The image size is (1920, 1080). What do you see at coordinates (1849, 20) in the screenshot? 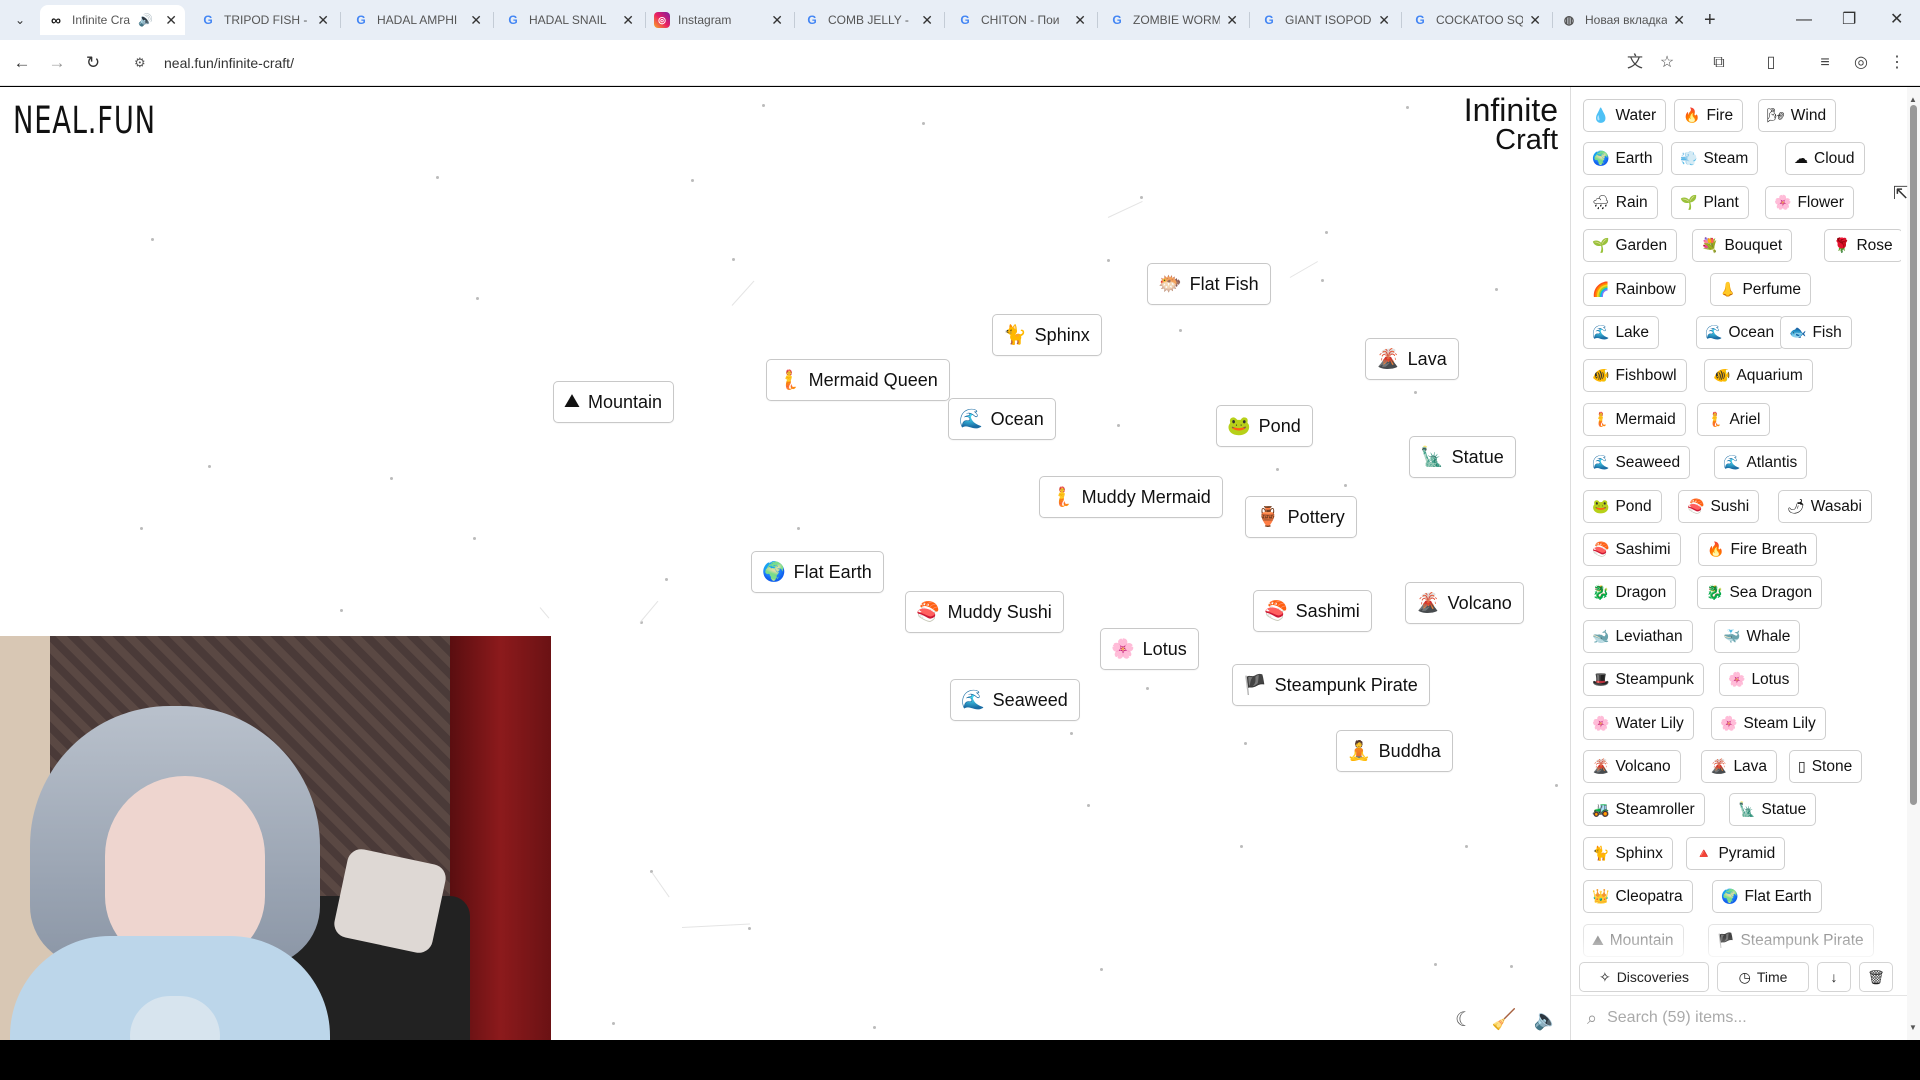
I see `restore-icon: ❐` at bounding box center [1849, 20].